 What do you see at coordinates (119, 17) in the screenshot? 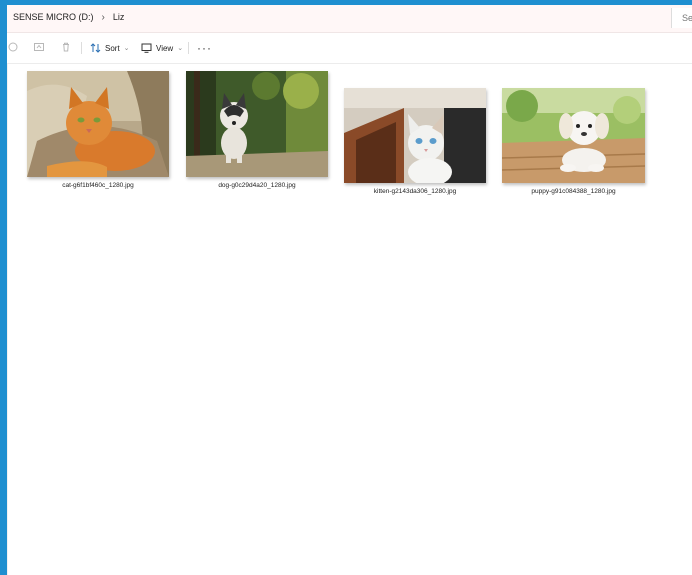
I see `breadcrumb-folder: Liz` at bounding box center [119, 17].